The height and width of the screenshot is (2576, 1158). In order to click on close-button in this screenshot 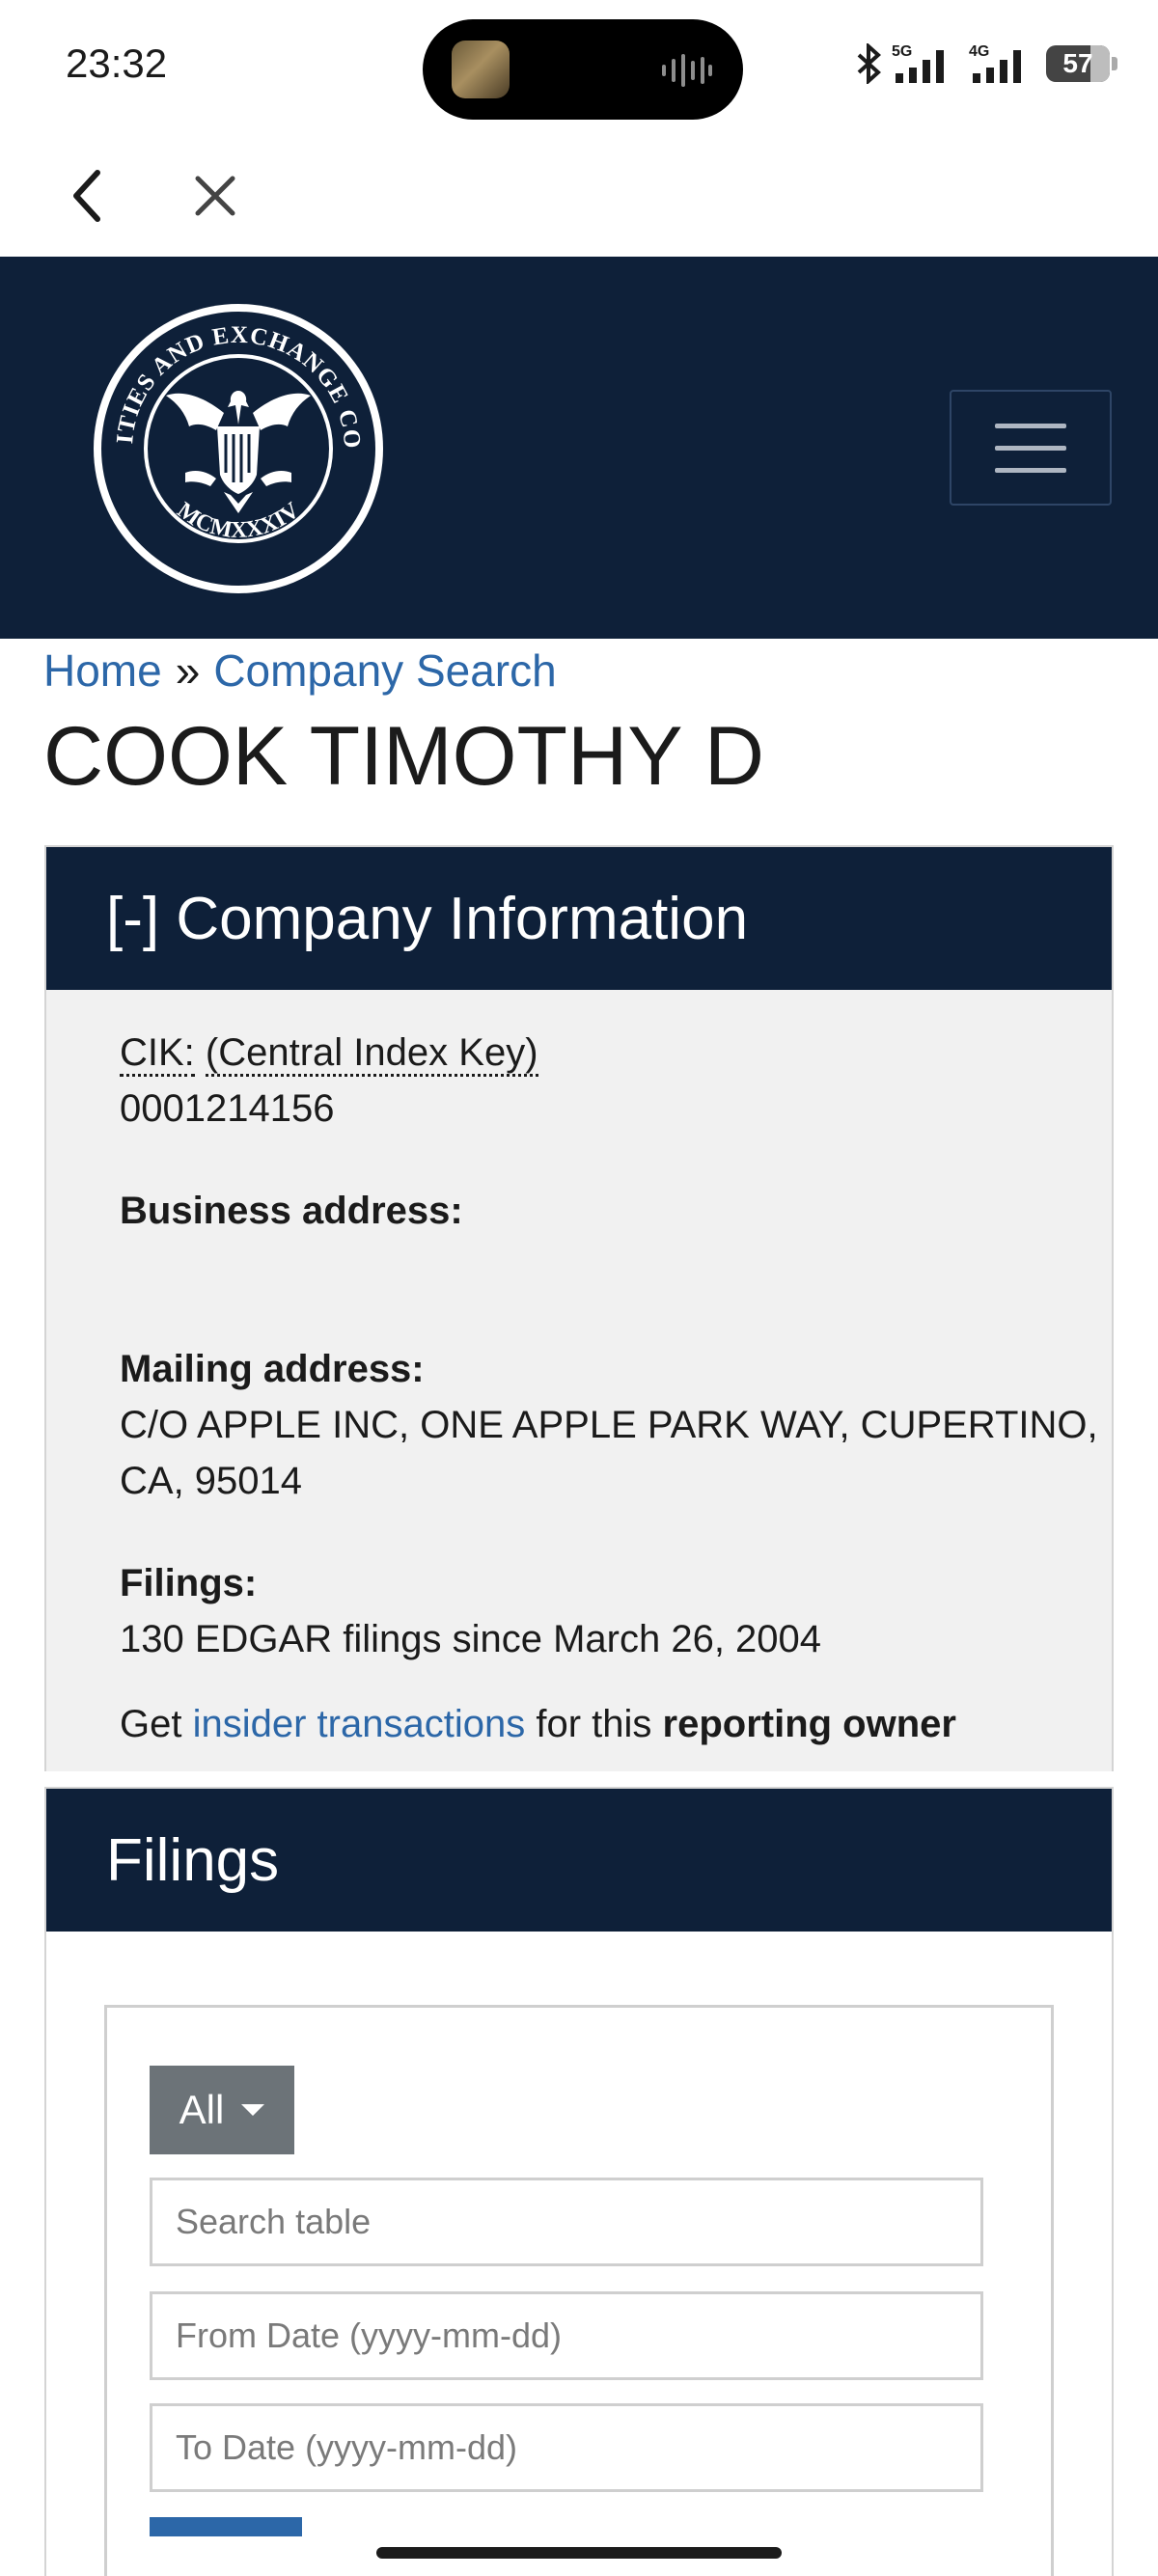, I will do `click(215, 196)`.